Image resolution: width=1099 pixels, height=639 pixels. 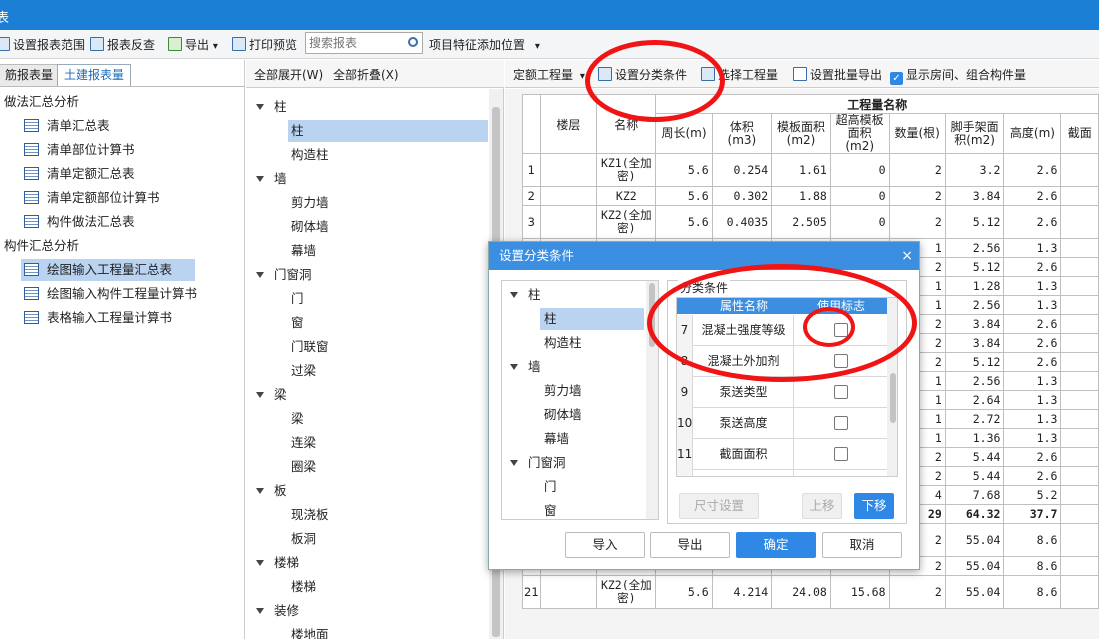 I want to click on tab-rebar-report: 筋报表量, so click(x=30, y=75).